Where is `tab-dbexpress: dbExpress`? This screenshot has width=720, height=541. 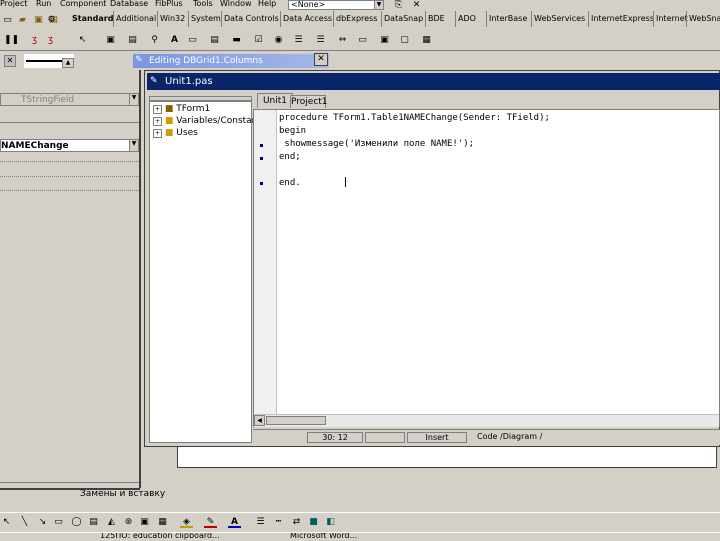
tab-dbexpress: dbExpress is located at coordinates (355, 19).